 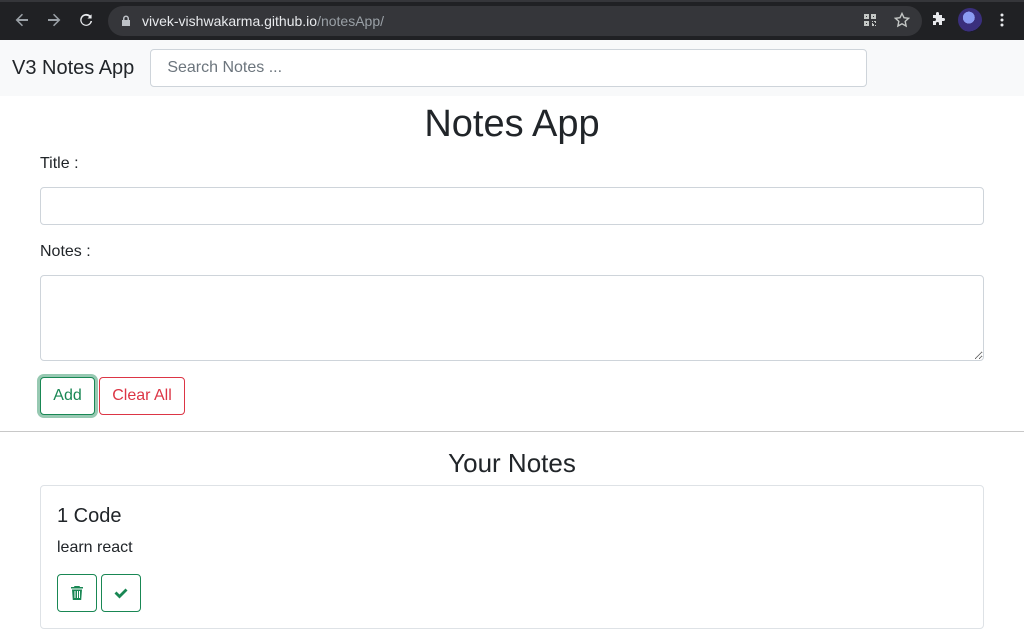 I want to click on address-bar: vivek-vishwakarma.github.io/notesApp/, so click(x=515, y=21).